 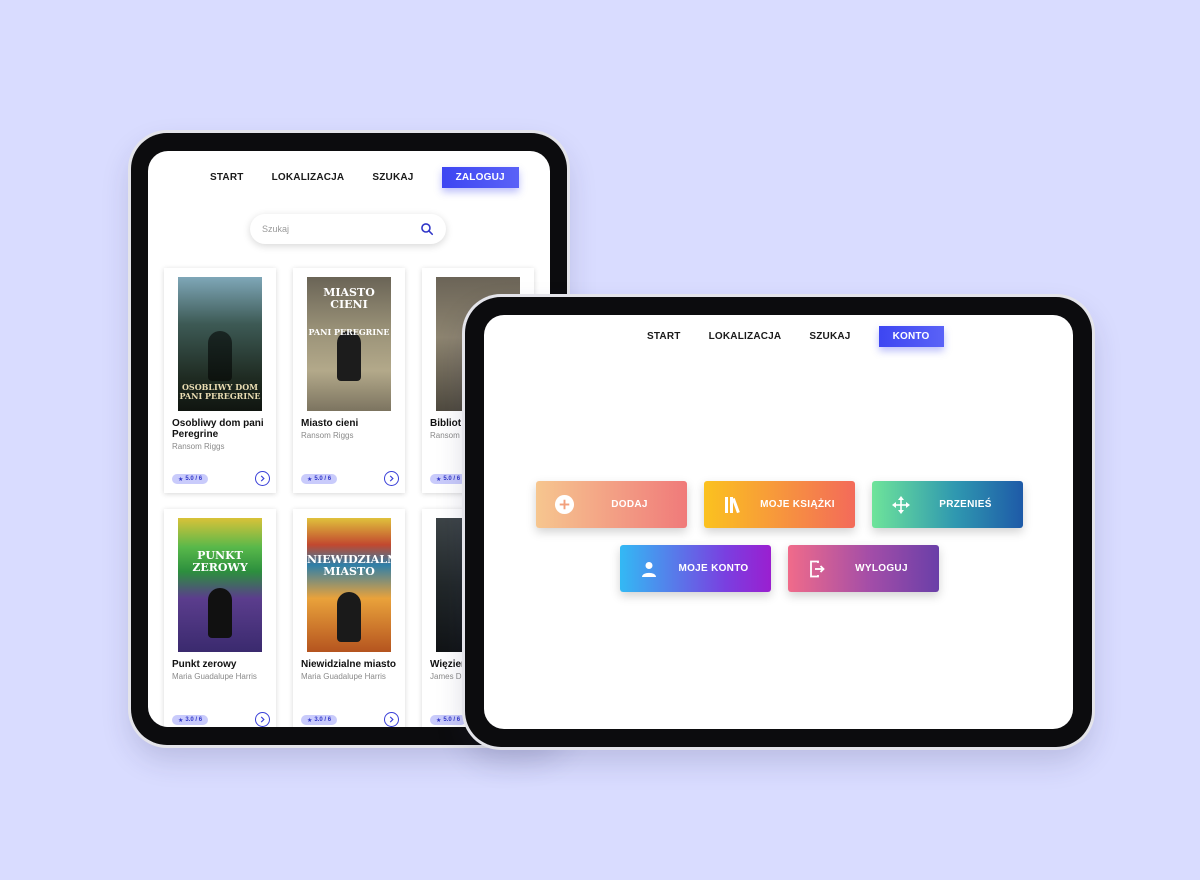 I want to click on book-cover: MIASTO CIENI PANI PEREGRINE, so click(x=349, y=344).